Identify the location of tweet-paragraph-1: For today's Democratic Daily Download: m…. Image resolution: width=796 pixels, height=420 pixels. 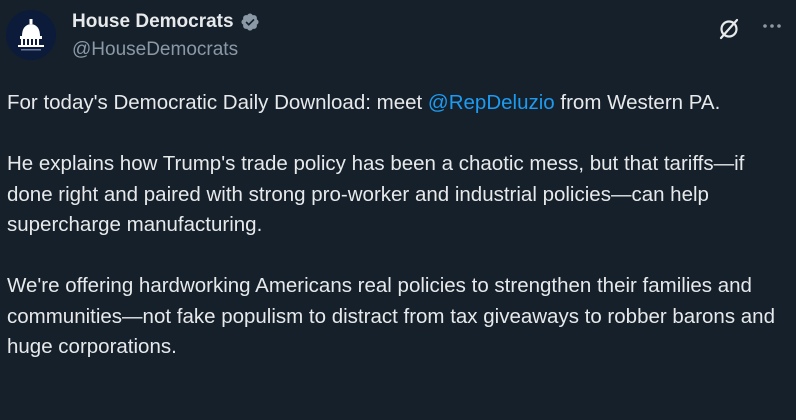
(398, 103).